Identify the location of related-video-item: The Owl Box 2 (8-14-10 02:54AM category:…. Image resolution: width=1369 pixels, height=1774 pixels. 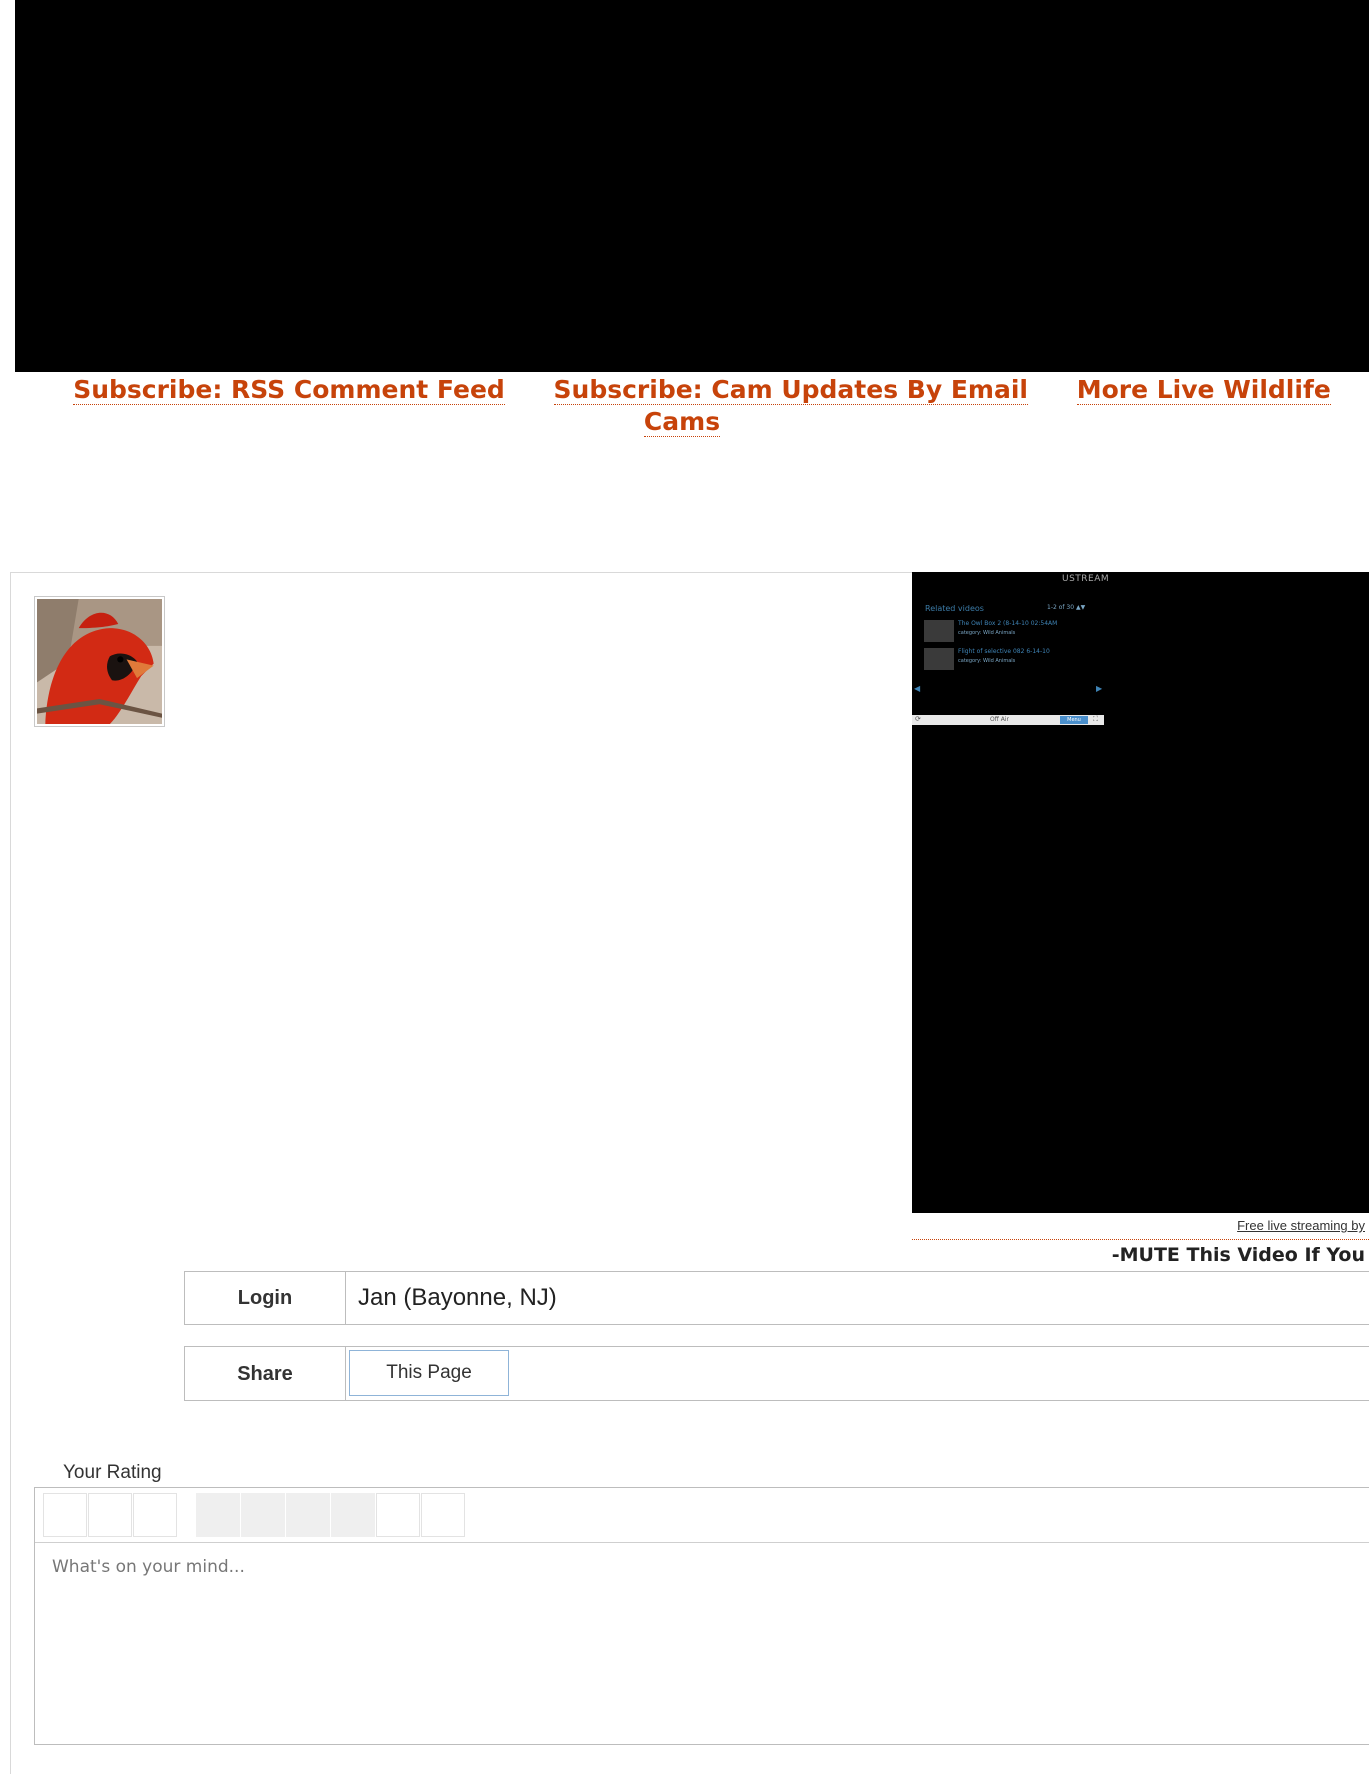
(1009, 632).